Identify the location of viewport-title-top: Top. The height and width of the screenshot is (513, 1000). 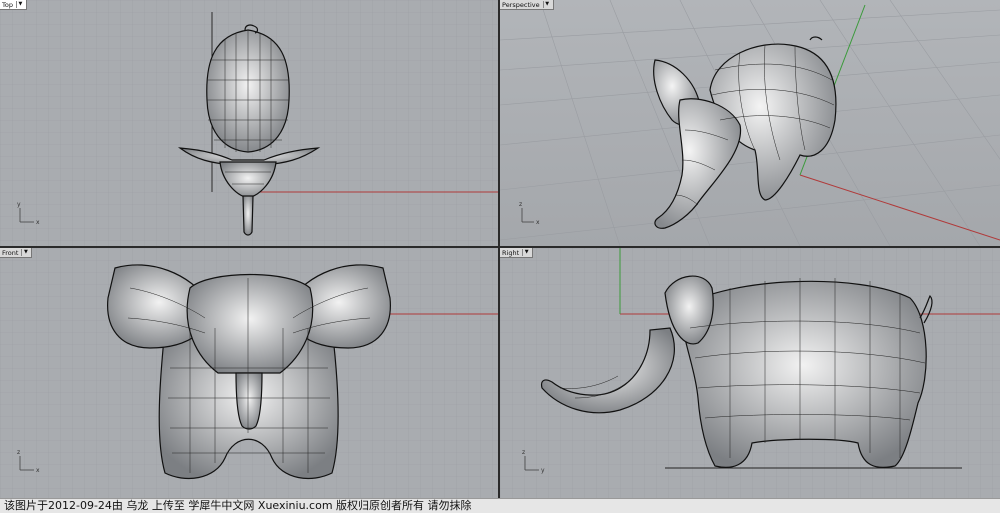
(7, 4).